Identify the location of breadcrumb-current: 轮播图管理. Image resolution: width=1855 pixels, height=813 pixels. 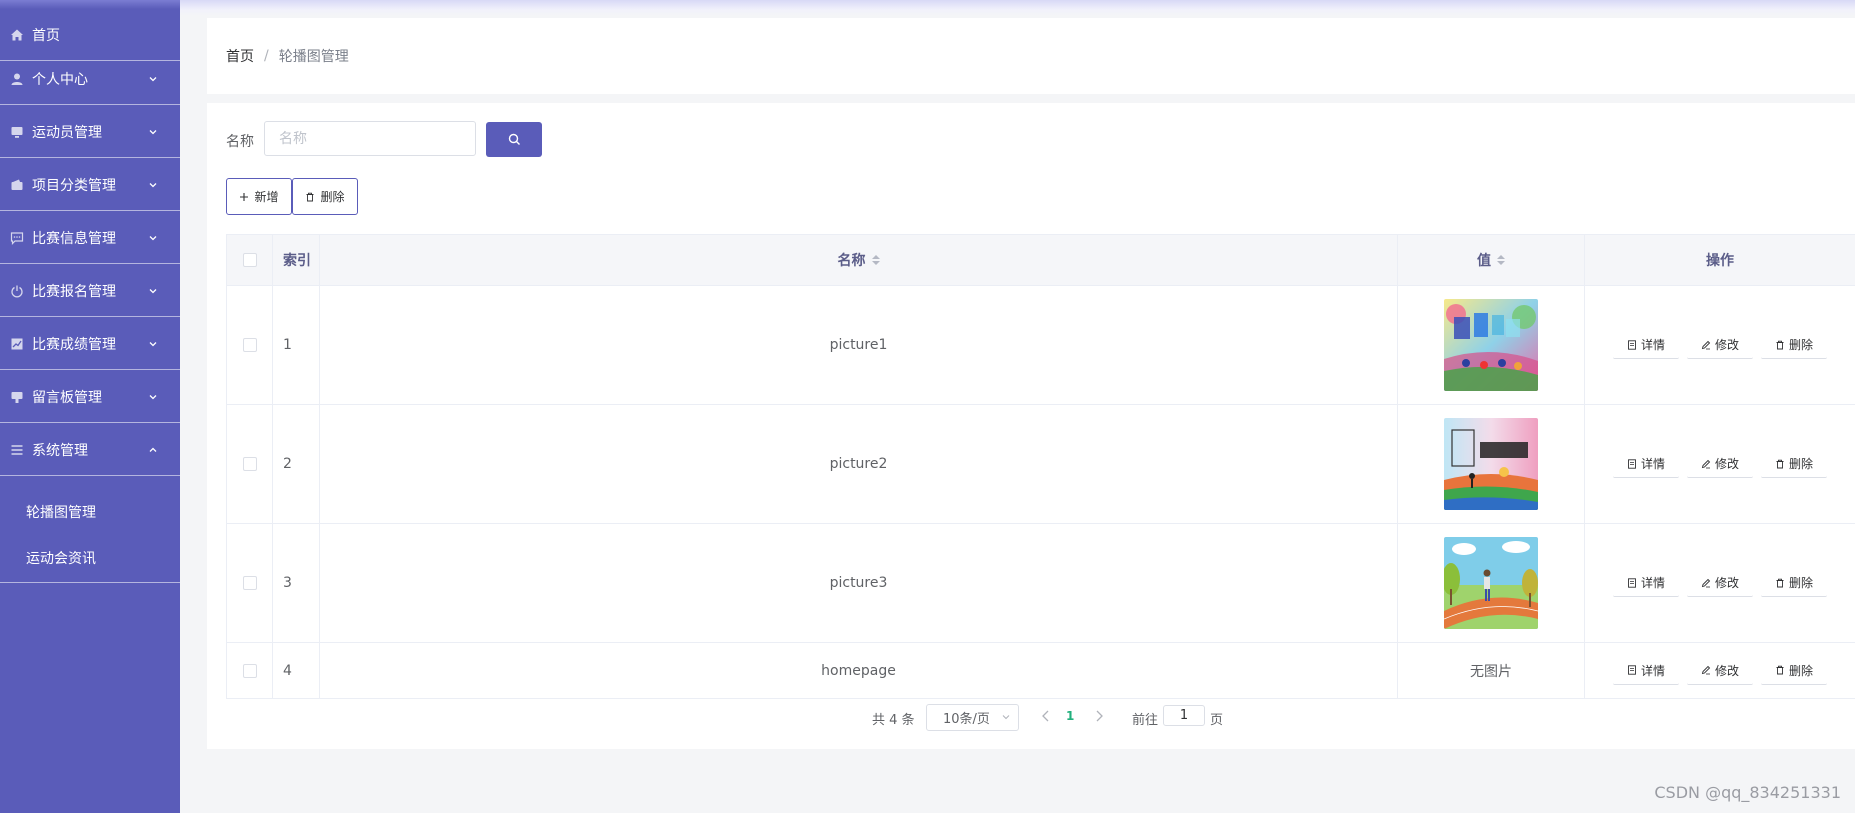
(313, 57).